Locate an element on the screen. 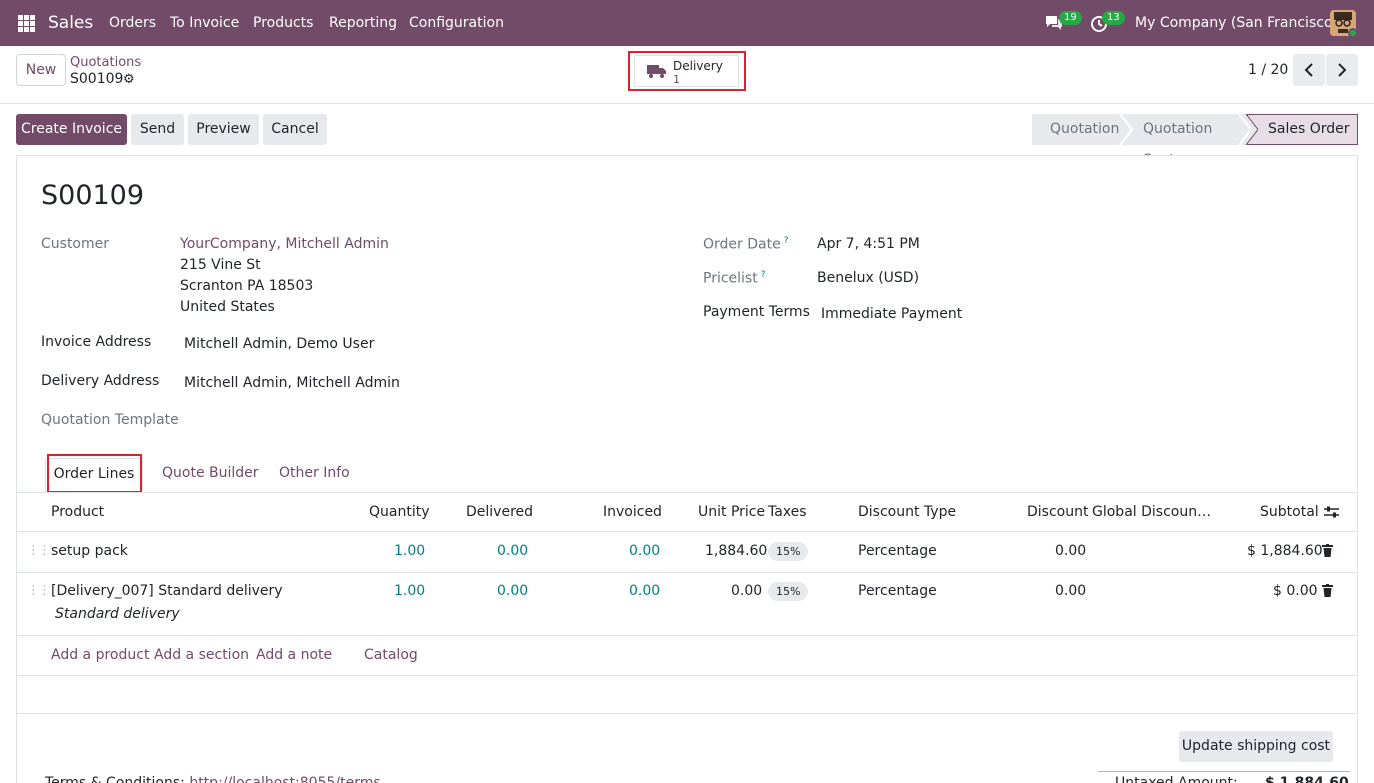 The width and height of the screenshot is (1374, 783). create-invoice-button: Create Invoice is located at coordinates (71, 129).